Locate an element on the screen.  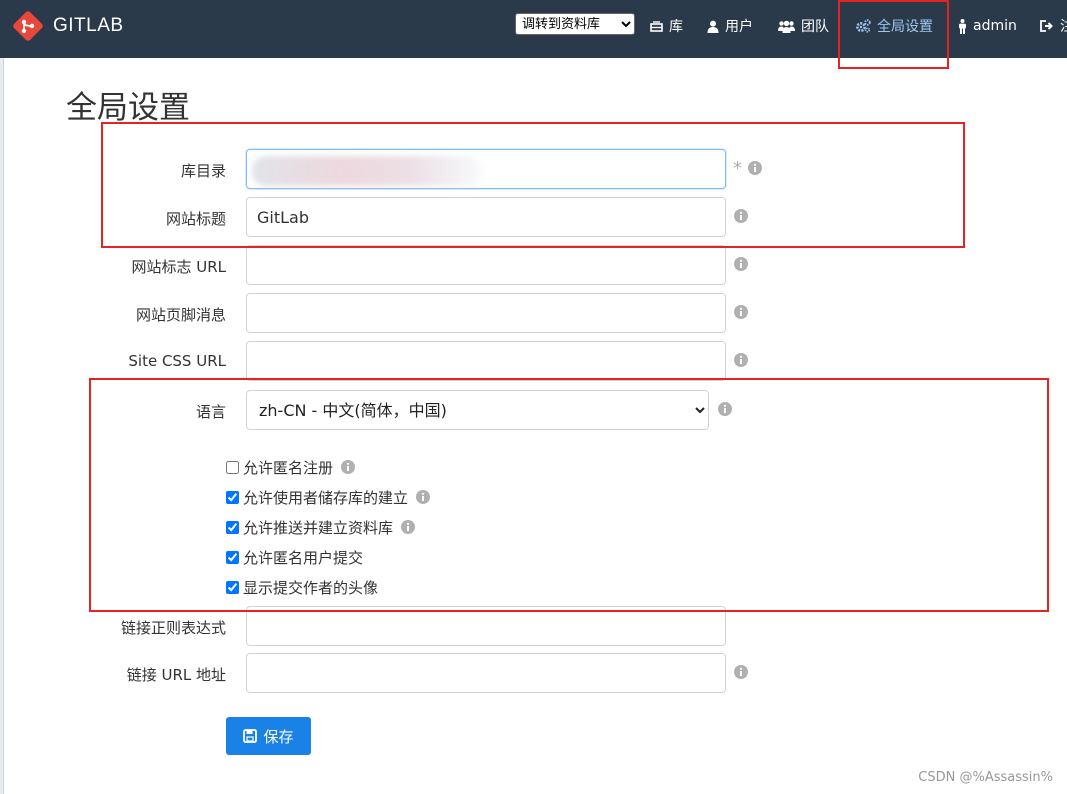
user-icon is located at coordinates (713, 26).